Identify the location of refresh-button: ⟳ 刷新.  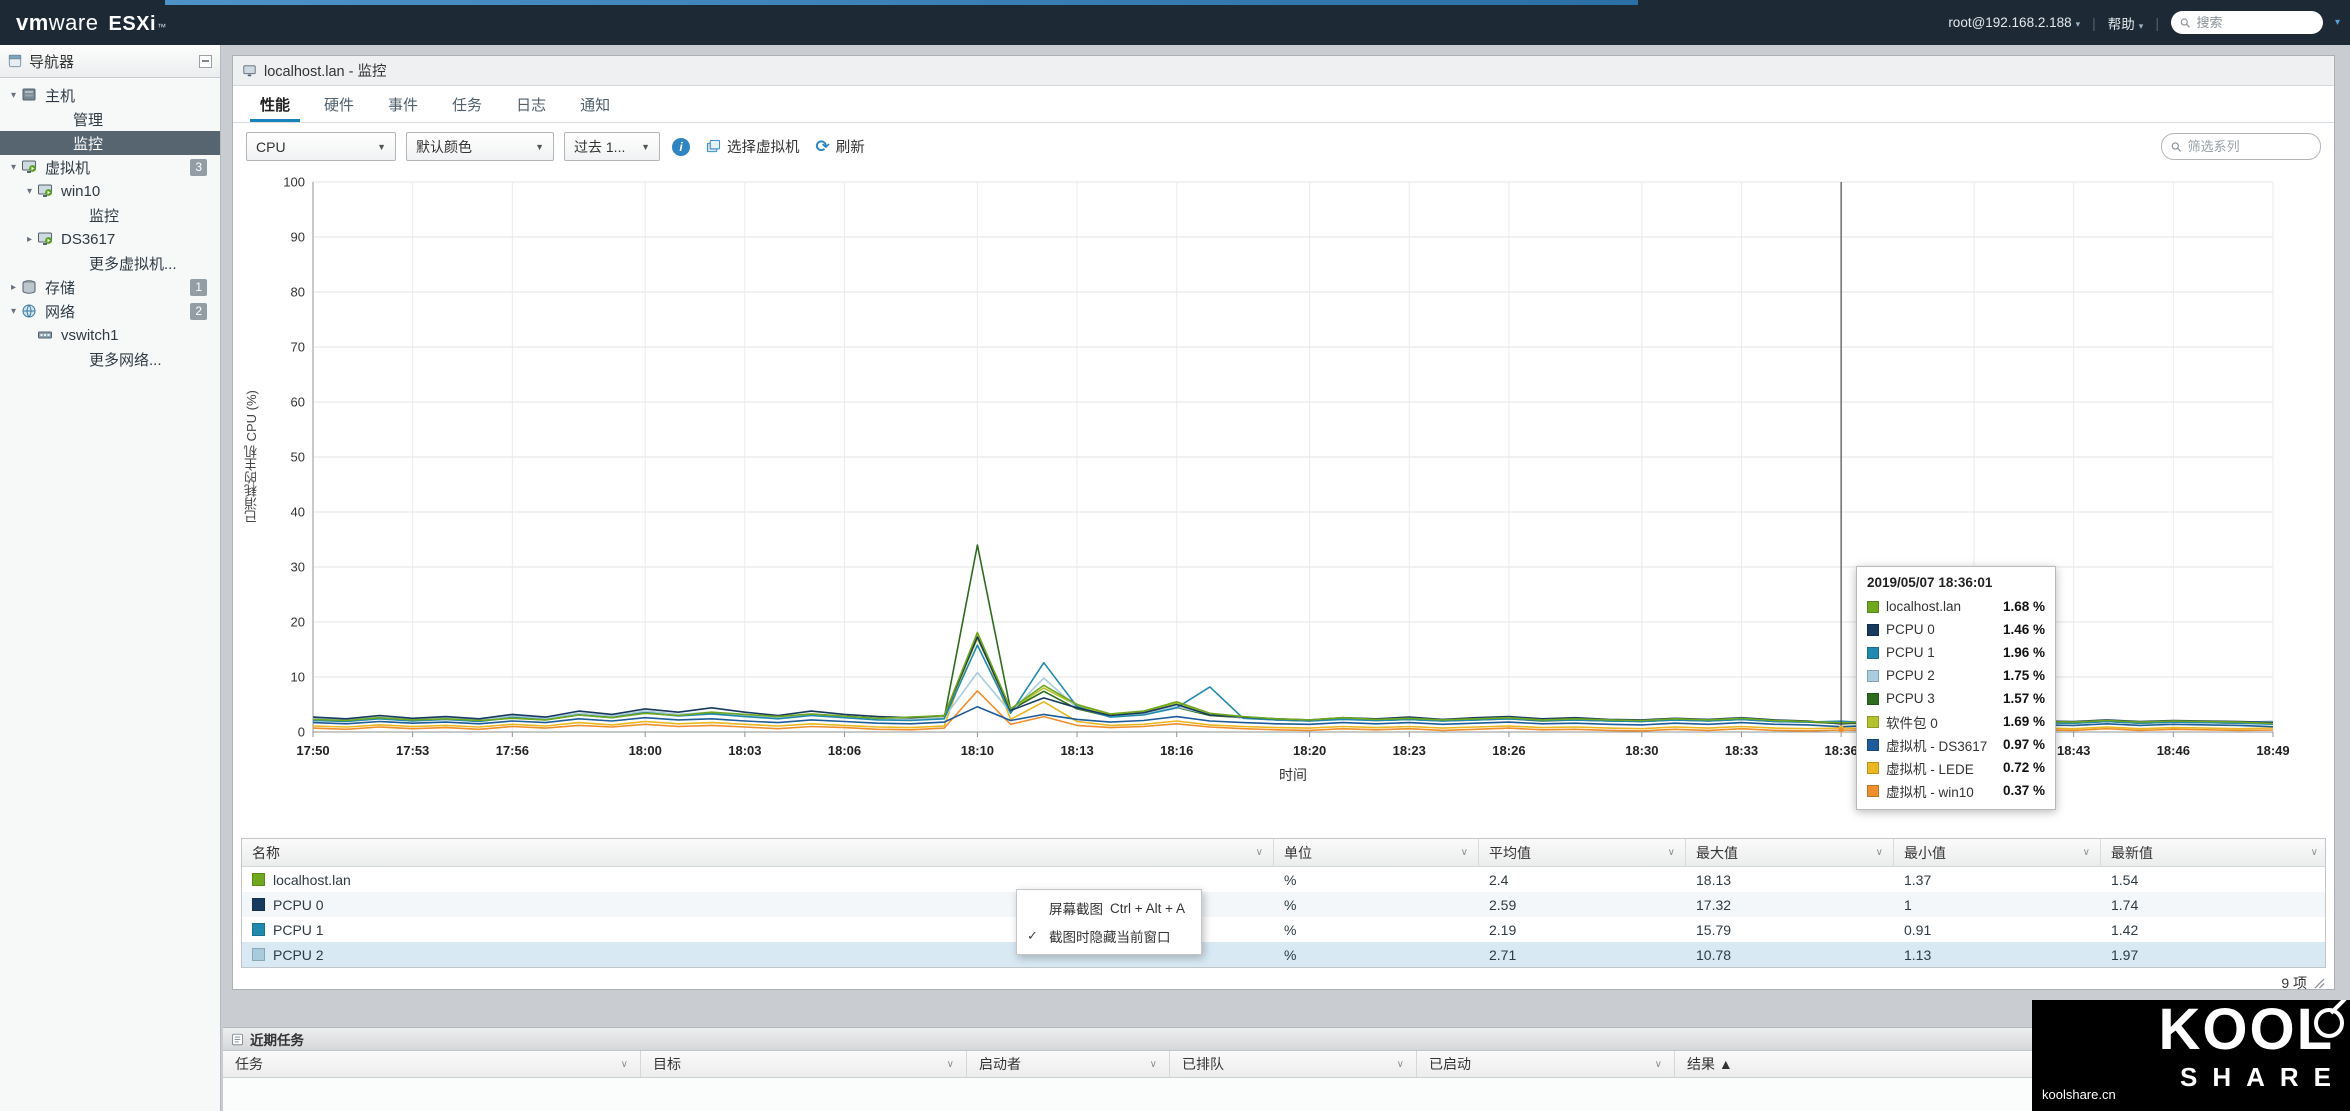
(840, 146).